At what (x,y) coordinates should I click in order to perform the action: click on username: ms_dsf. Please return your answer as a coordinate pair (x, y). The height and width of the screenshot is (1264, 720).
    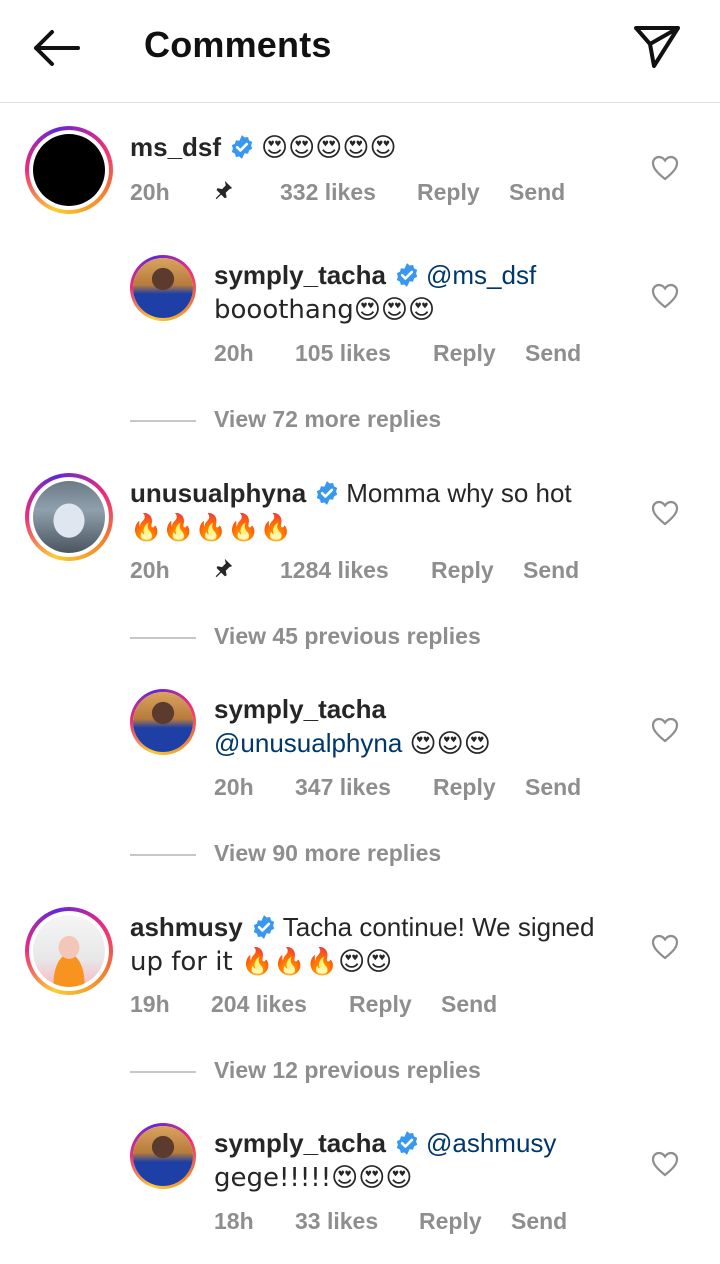
    Looking at the image, I should click on (175, 147).